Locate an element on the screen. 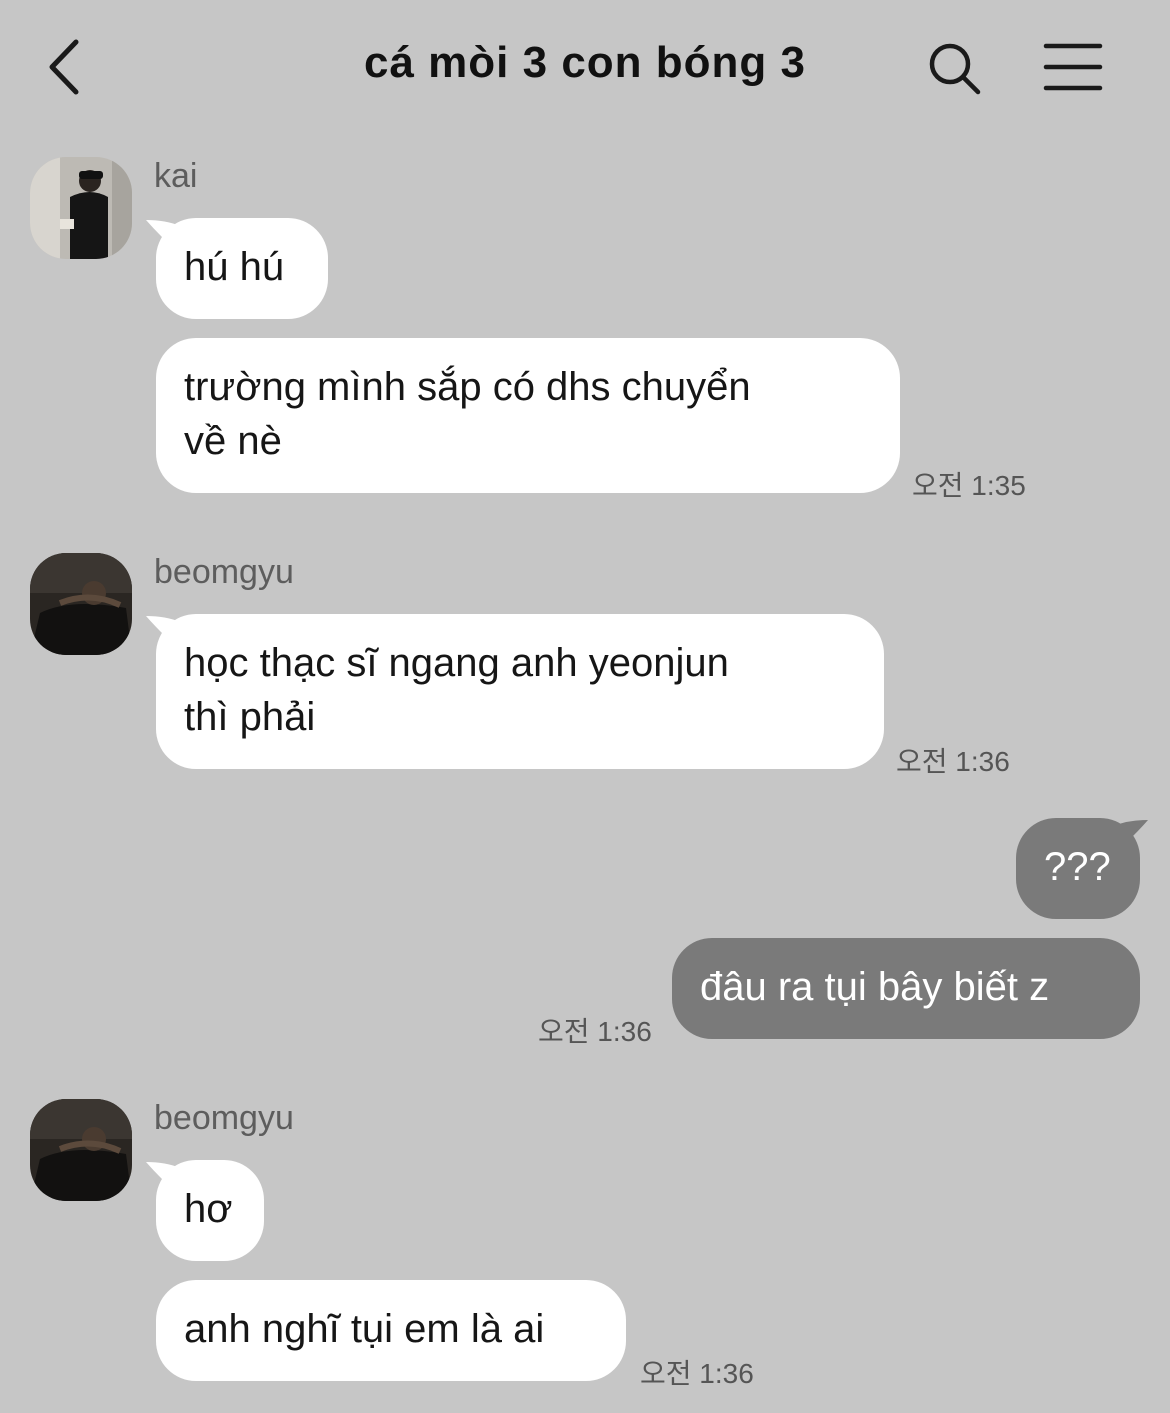  avatar-kai is located at coordinates (81, 208).